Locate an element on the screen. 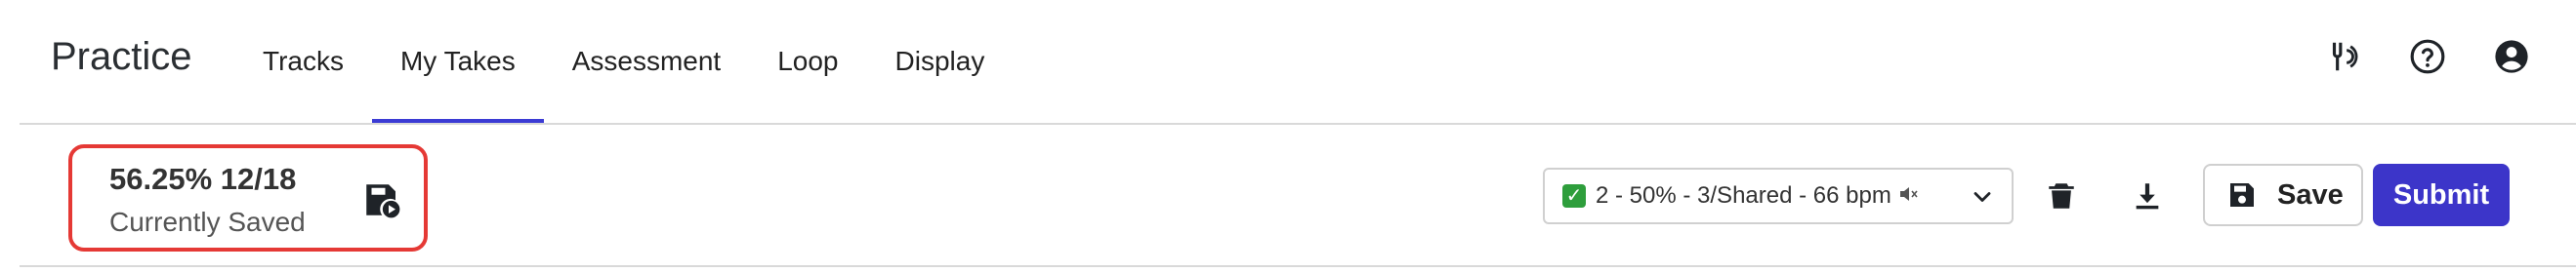 The width and height of the screenshot is (2576, 273). save-button: Save is located at coordinates (2283, 195).